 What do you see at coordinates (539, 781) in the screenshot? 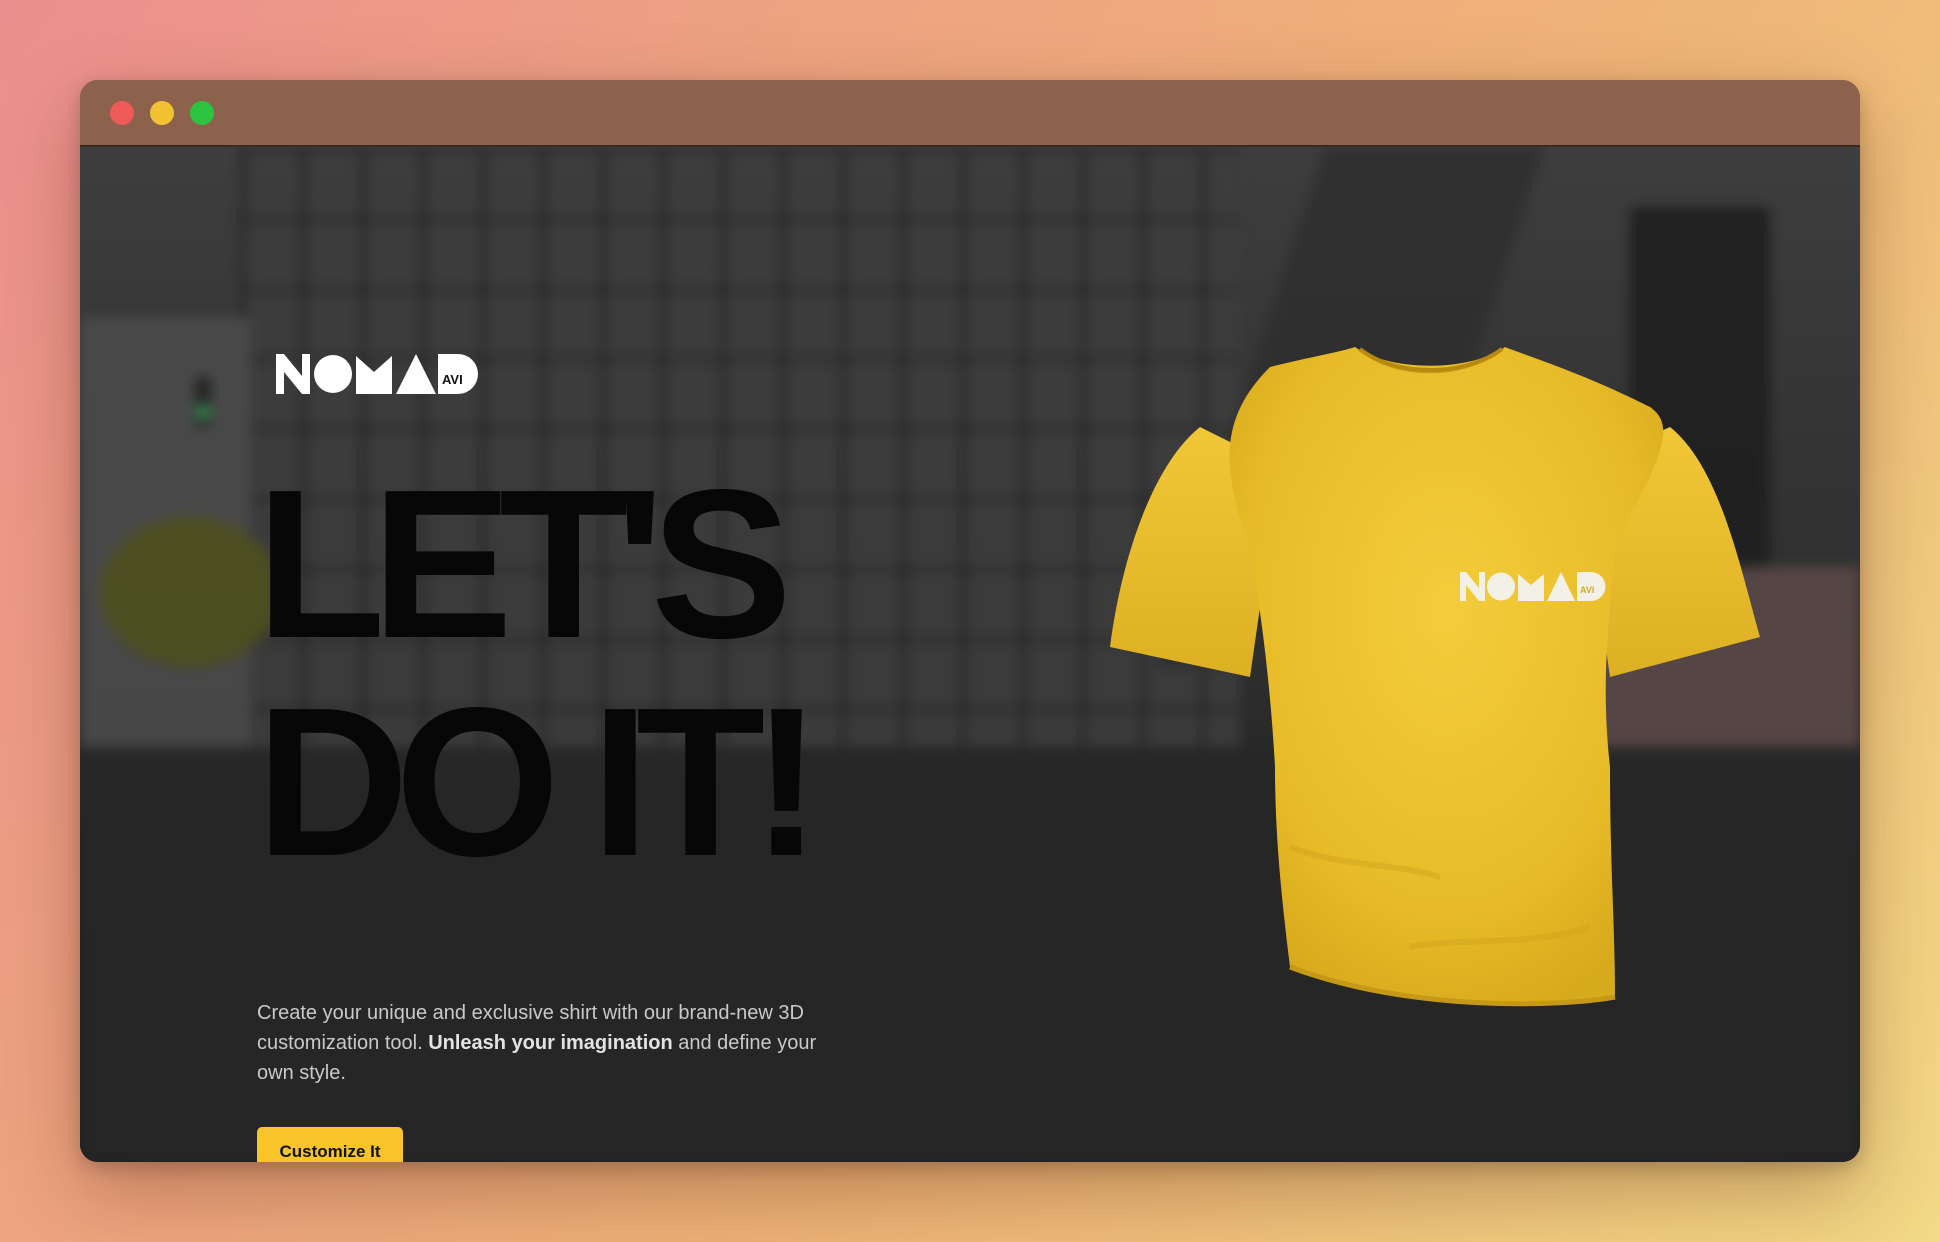
I see `headline-line-2: DO IT!` at bounding box center [539, 781].